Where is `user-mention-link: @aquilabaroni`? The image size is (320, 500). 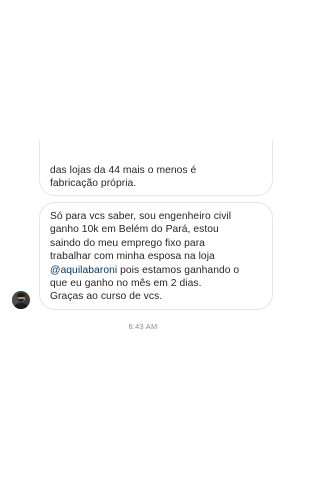 user-mention-link: @aquilabaroni is located at coordinates (83, 270).